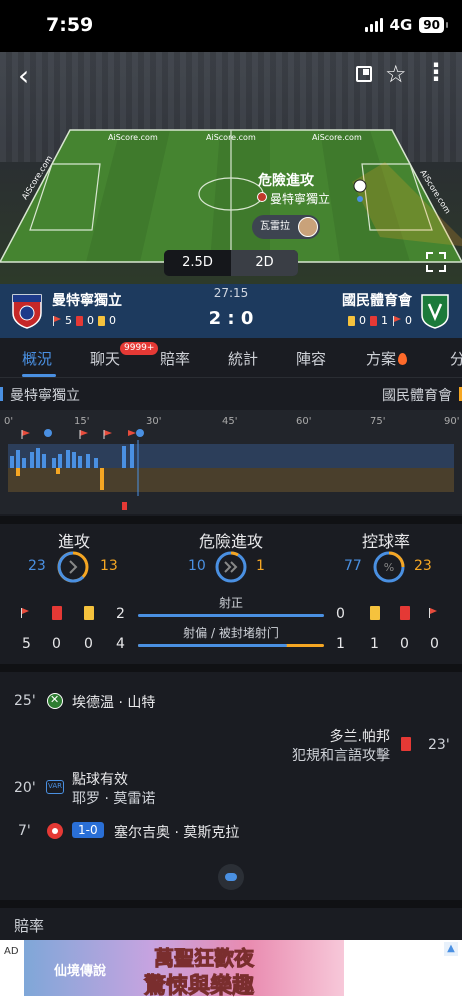  What do you see at coordinates (8, 421) in the screenshot?
I see `timeline-tick: 0'` at bounding box center [8, 421].